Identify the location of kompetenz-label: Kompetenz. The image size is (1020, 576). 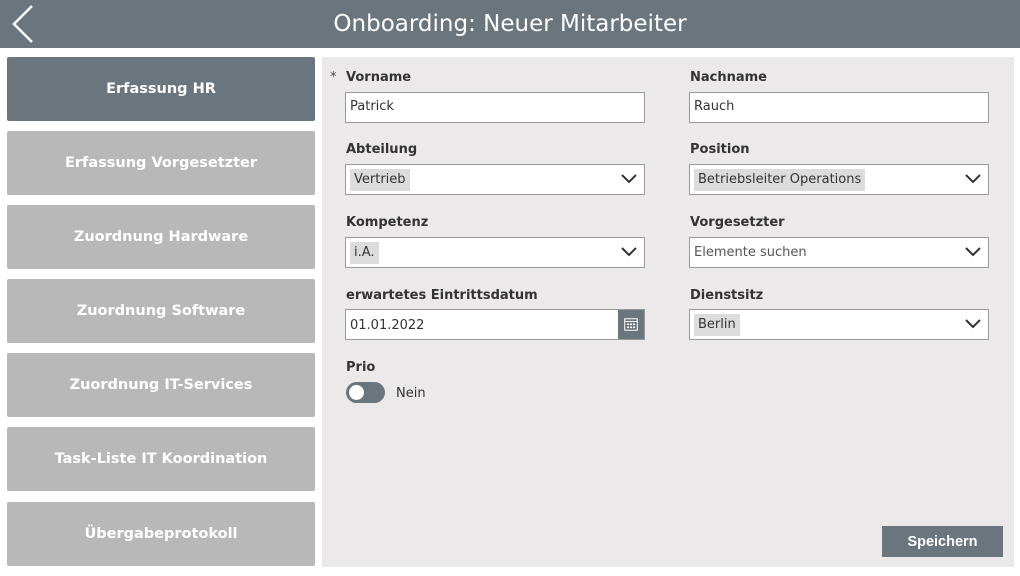
(387, 222).